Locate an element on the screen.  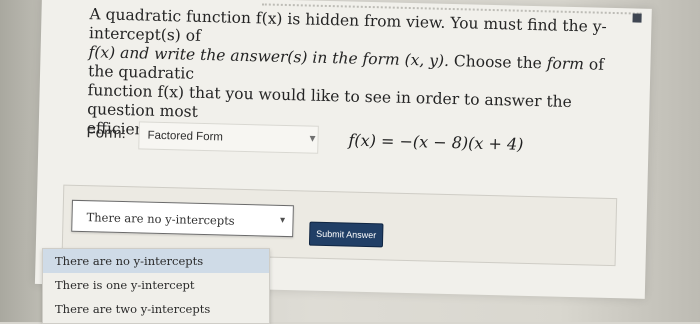
question-line-2-c: form is located at coordinates (565, 64).